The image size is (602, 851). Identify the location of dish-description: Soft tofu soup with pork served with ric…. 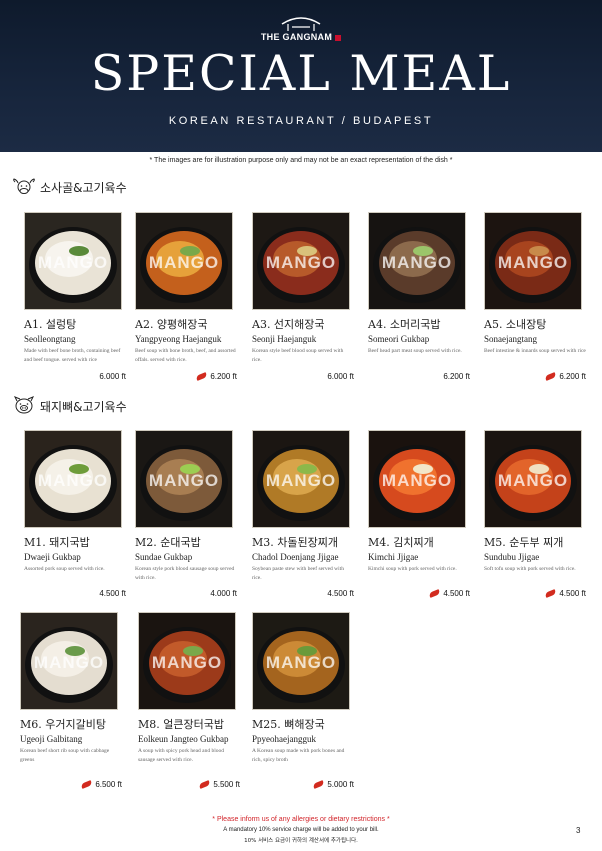
(530, 569).